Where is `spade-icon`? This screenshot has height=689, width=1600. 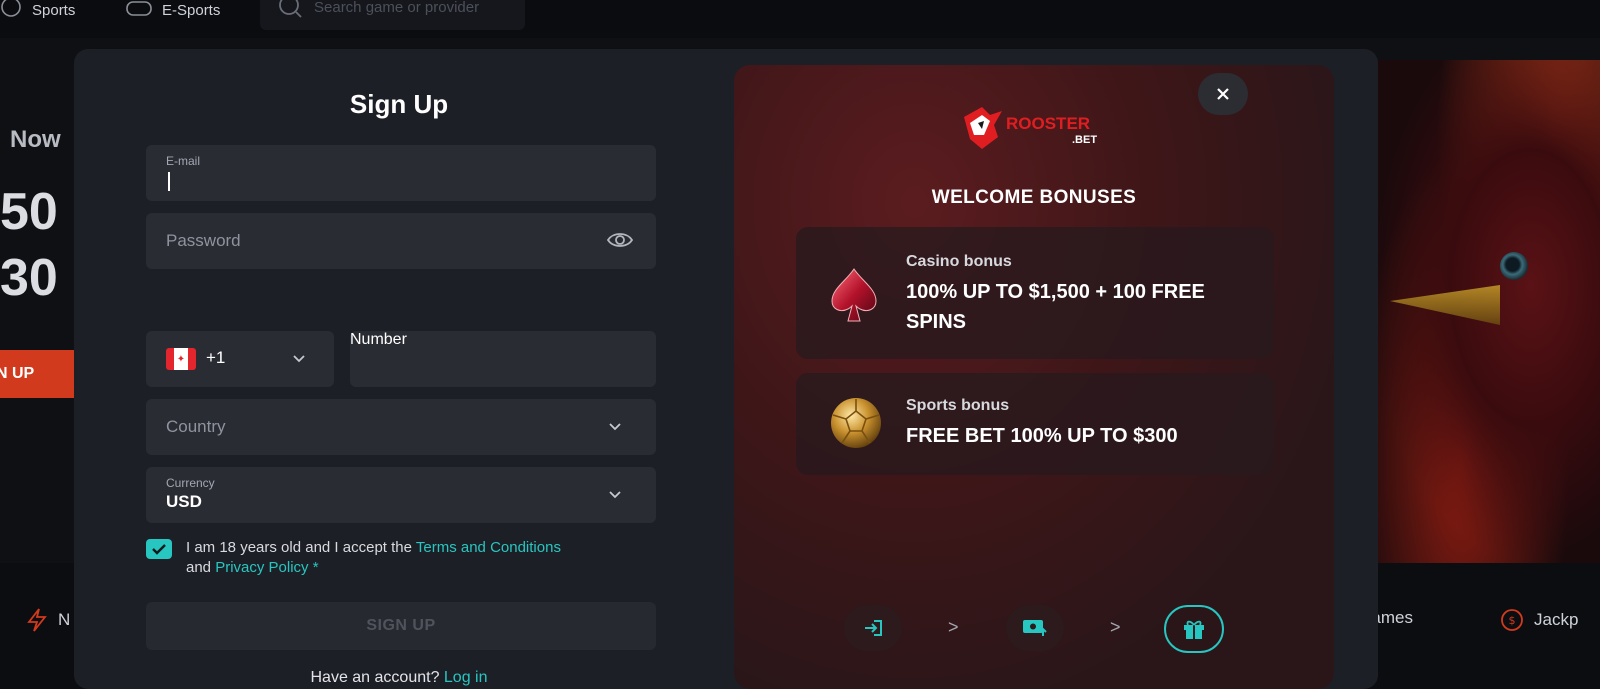
spade-icon is located at coordinates (854, 295).